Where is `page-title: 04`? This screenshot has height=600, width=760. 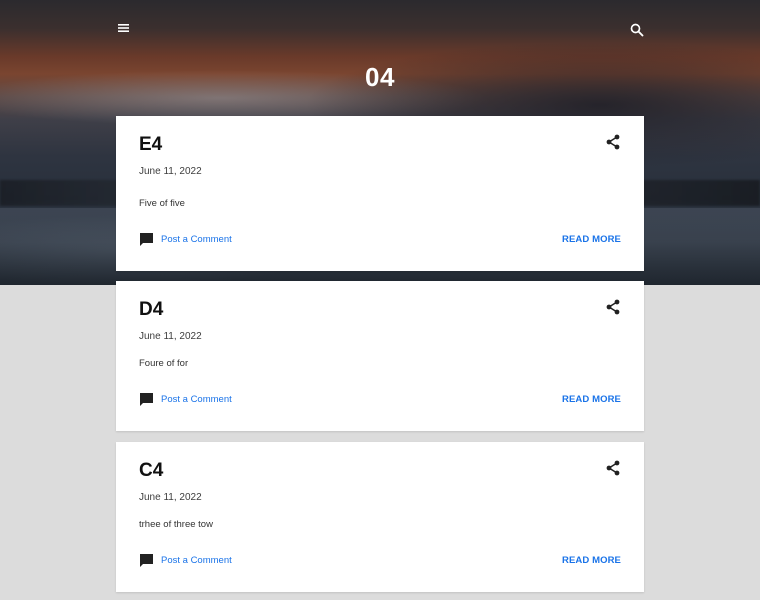 page-title: 04 is located at coordinates (380, 77).